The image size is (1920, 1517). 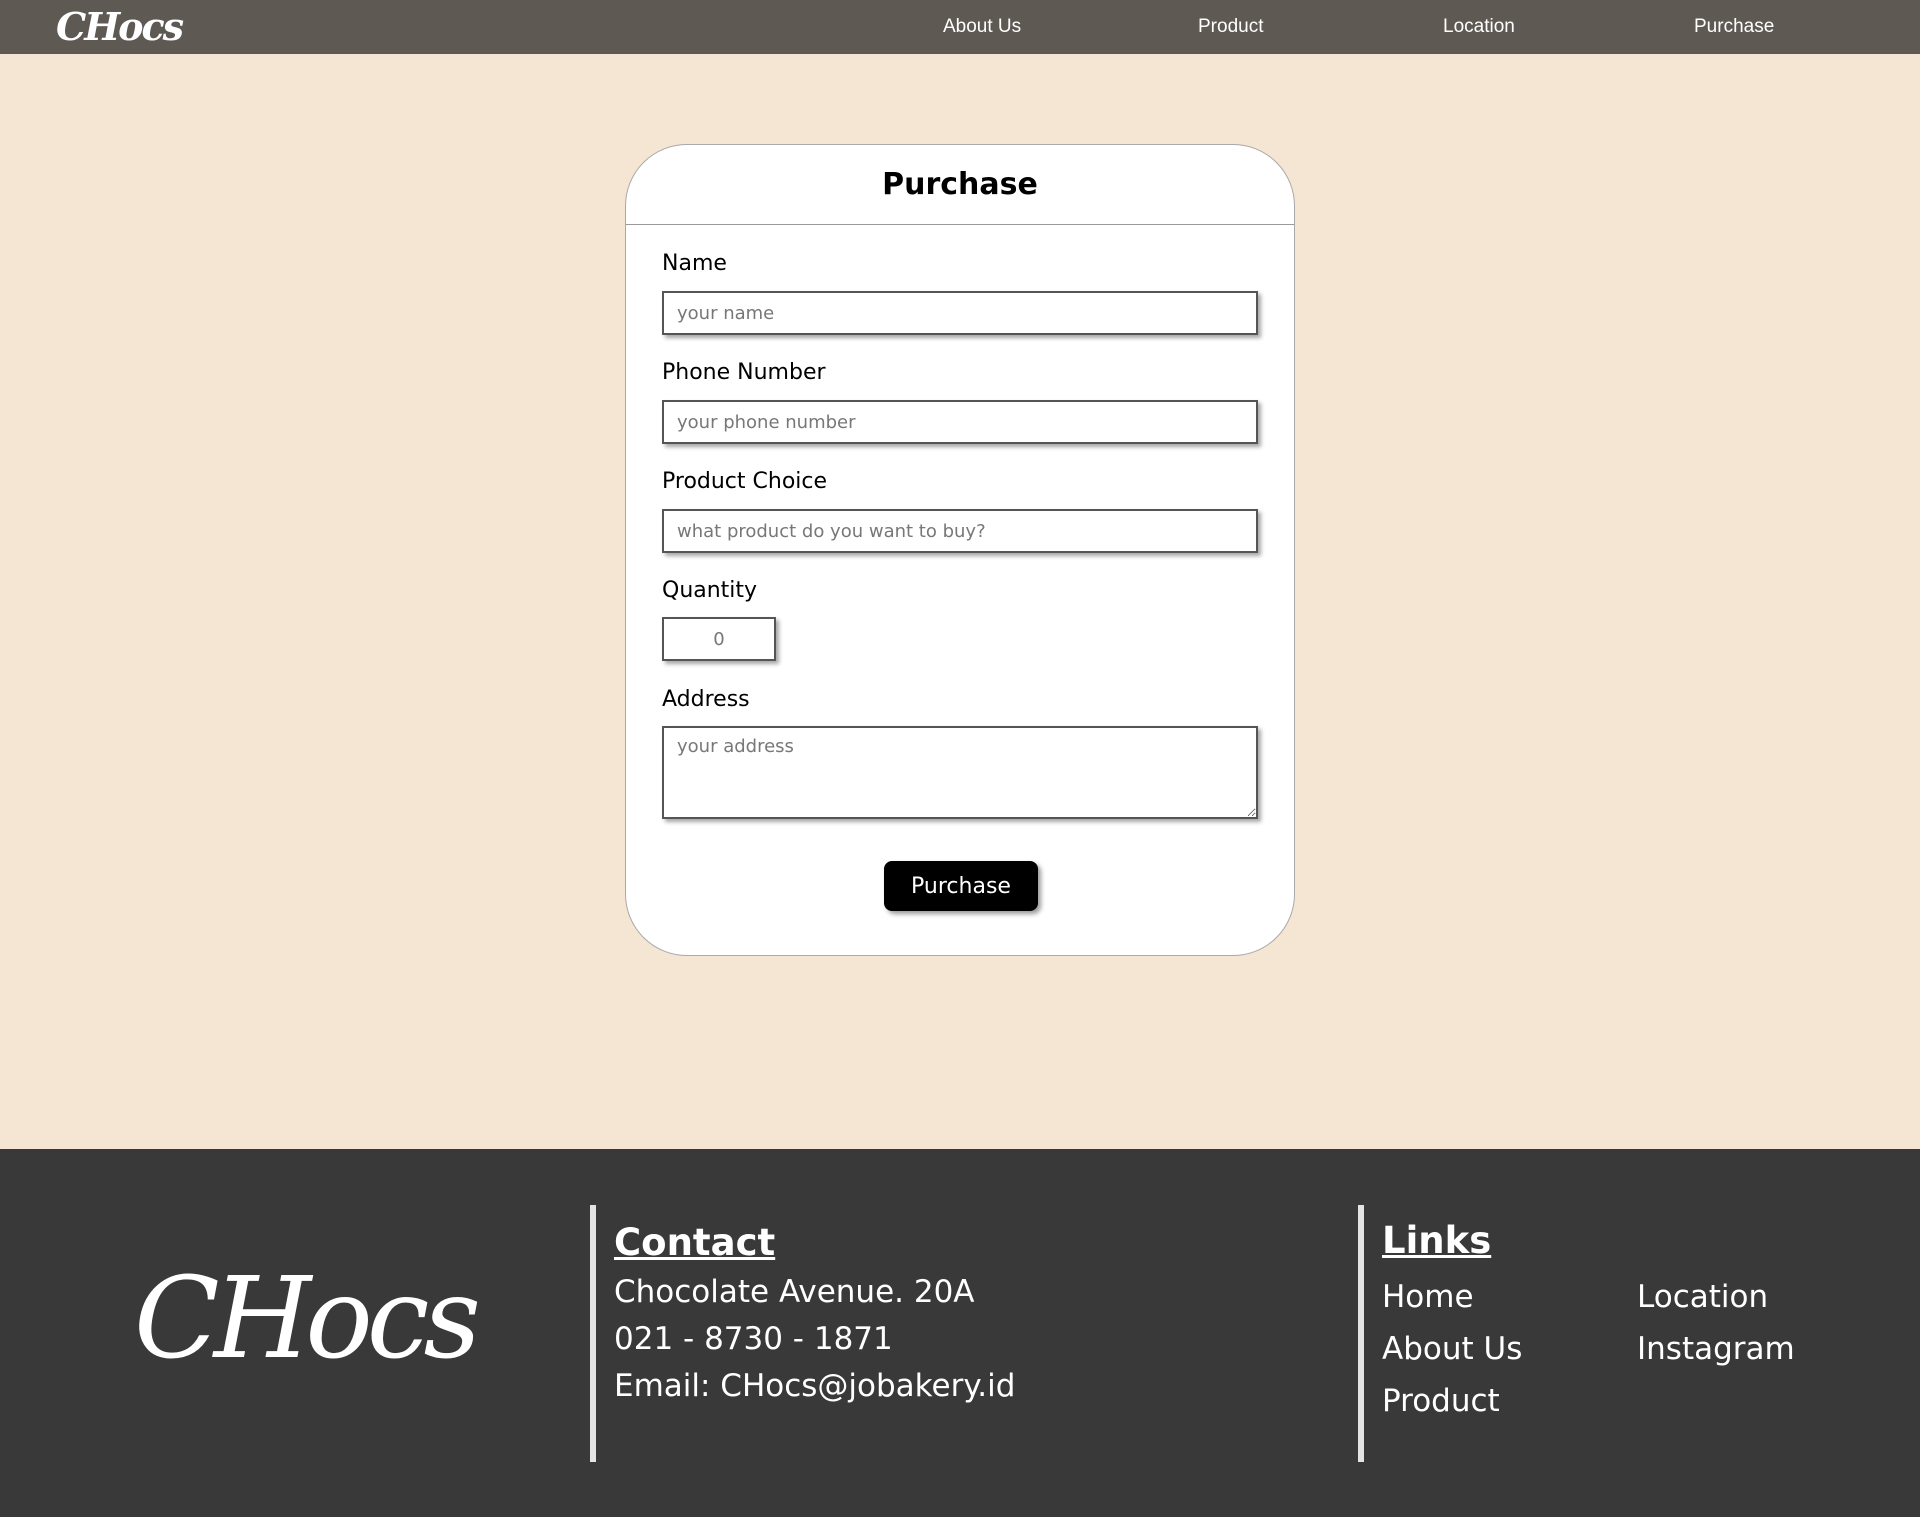 I want to click on top-nav: CHocs About Us Product Location Purchase, so click(x=960, y=27).